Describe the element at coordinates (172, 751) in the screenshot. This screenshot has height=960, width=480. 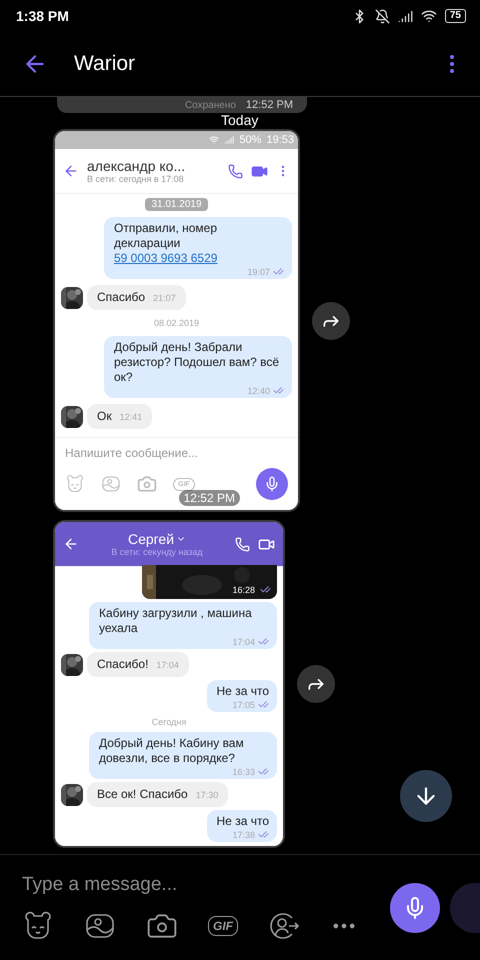
I see `message-text: Добрый день! Кабину вам довезли, все в порядке?` at that location.